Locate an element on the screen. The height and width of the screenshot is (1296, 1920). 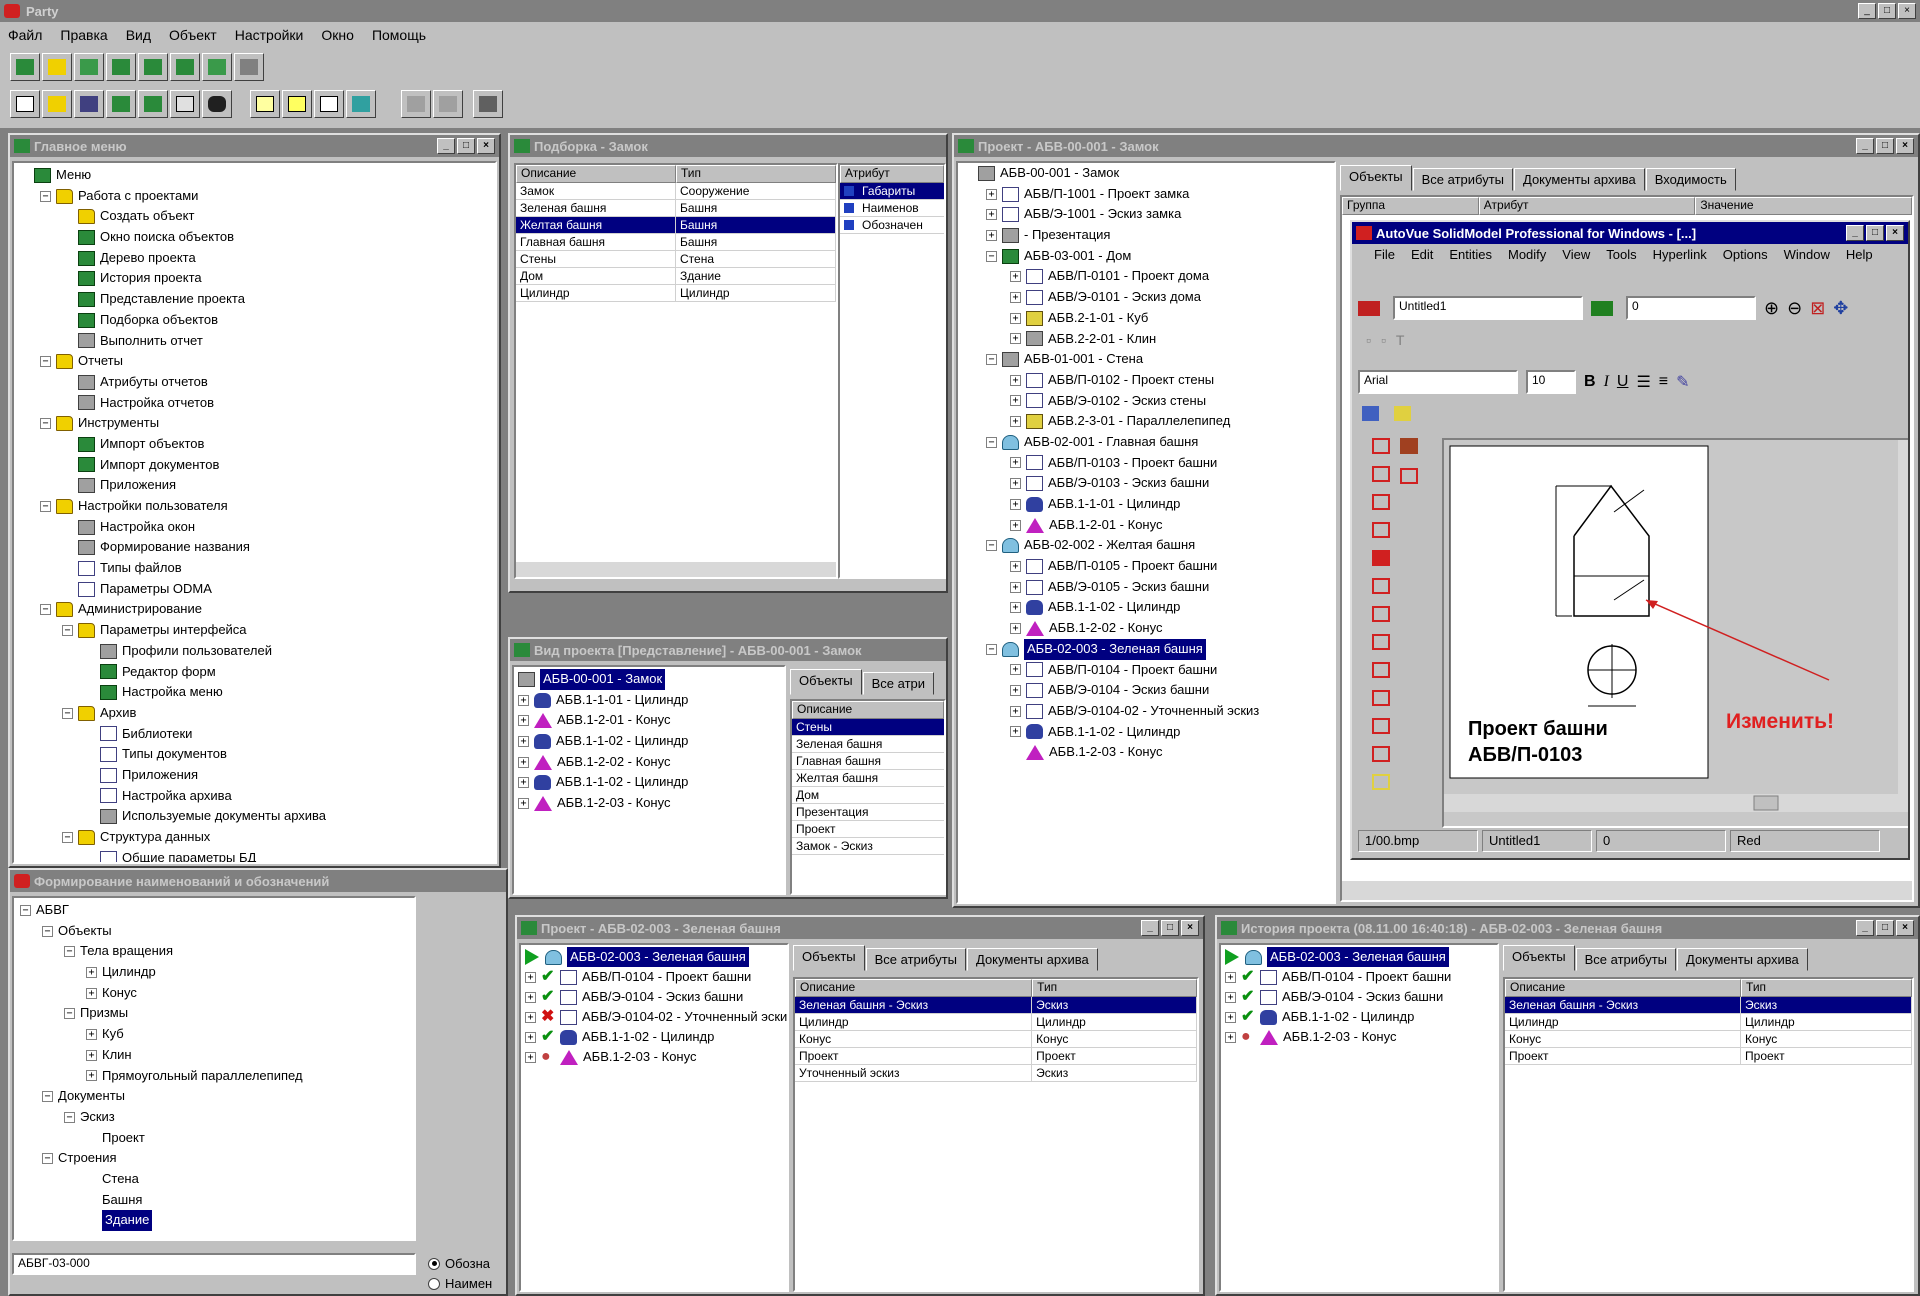
naming-item: − Объекты is located at coordinates (214, 931).